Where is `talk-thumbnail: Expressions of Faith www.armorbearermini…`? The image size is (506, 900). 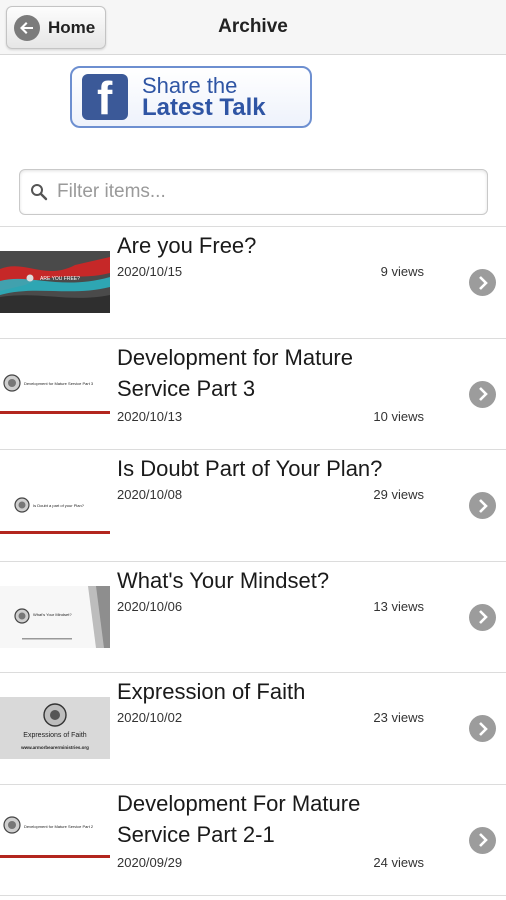
talk-thumbnail: Expressions of Faith www.armorbearermini… is located at coordinates (55, 728).